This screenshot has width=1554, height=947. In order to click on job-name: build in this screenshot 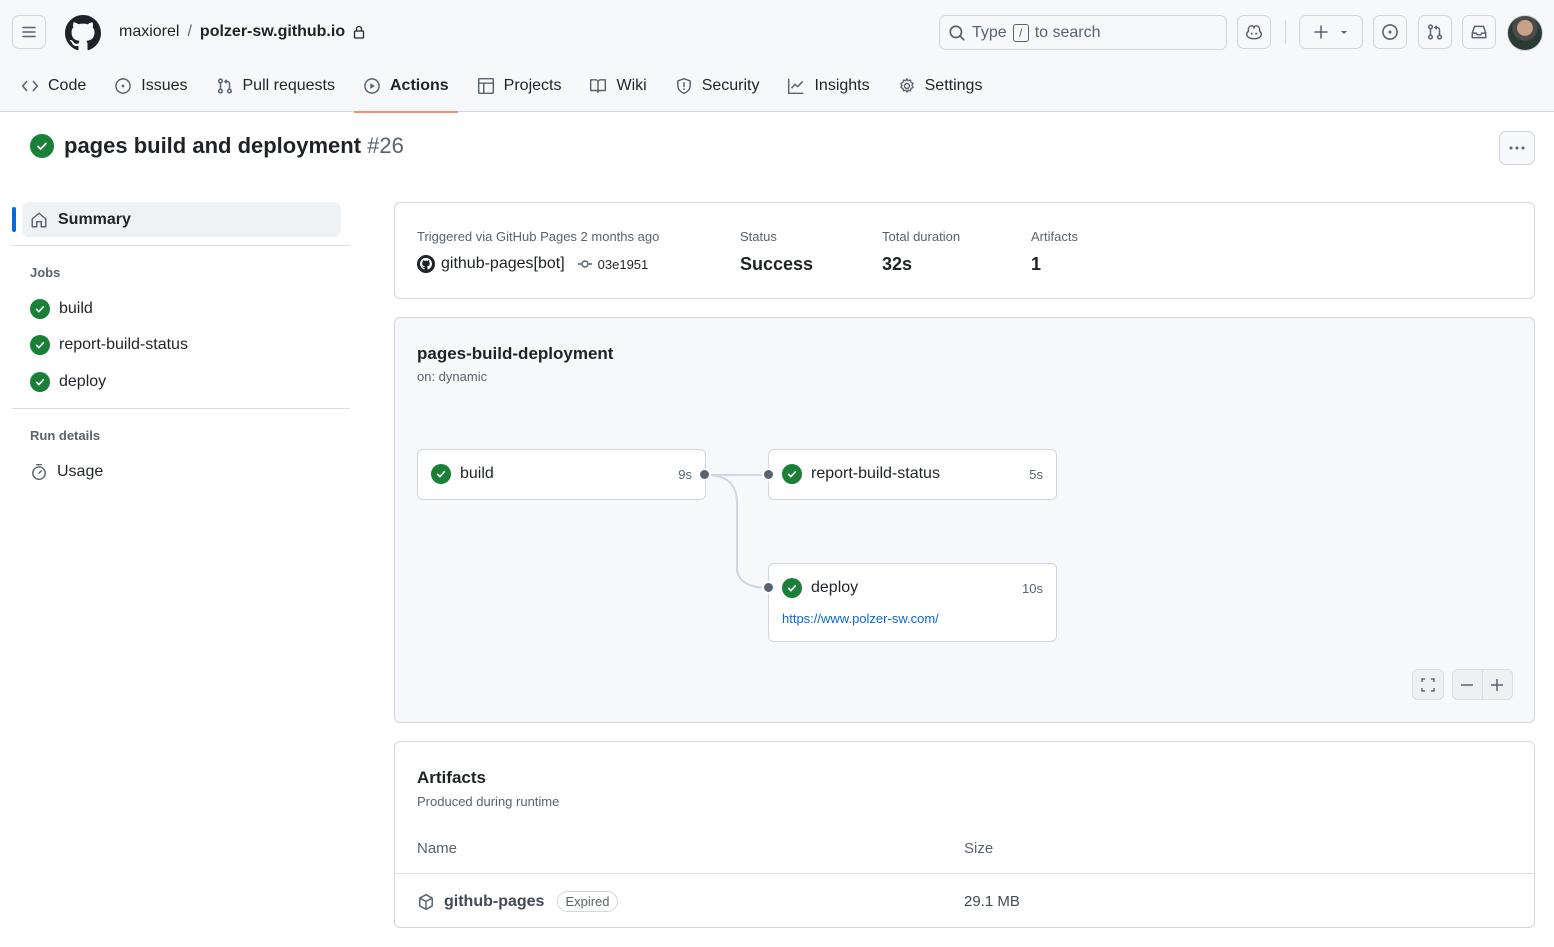, I will do `click(477, 473)`.